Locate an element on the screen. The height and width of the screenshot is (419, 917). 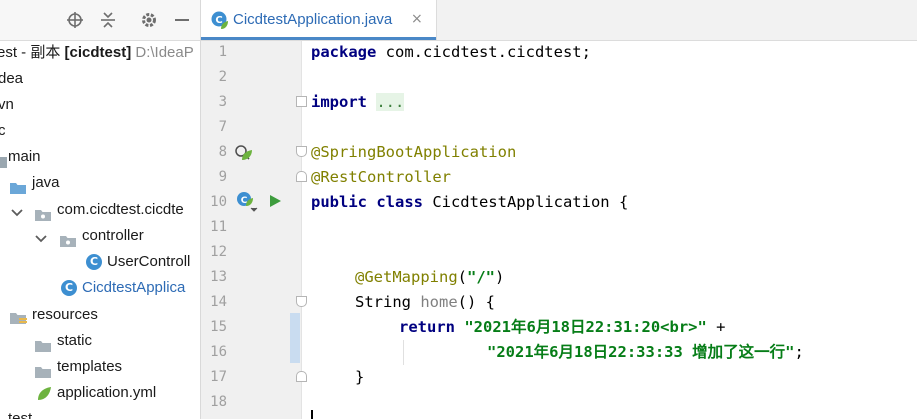
line-number: 13 is located at coordinates (218, 277).